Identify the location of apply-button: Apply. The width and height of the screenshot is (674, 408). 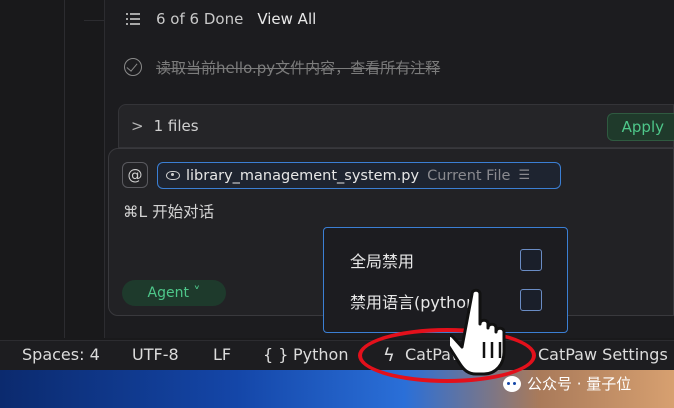
(640, 127).